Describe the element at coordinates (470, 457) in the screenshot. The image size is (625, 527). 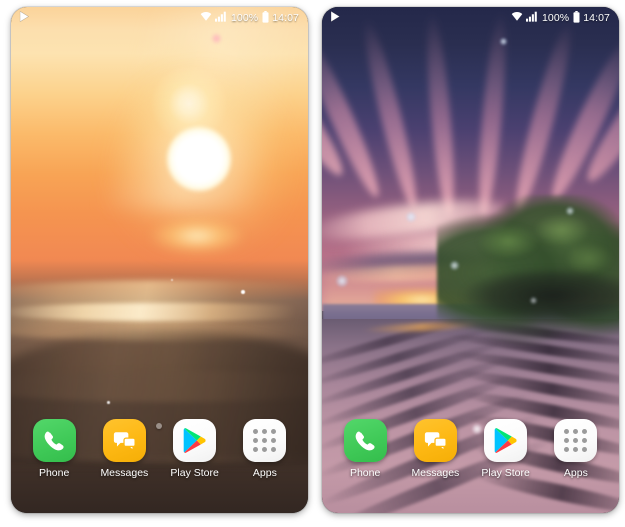
I see `dock-right: Phone Messages Play Store Apps` at that location.